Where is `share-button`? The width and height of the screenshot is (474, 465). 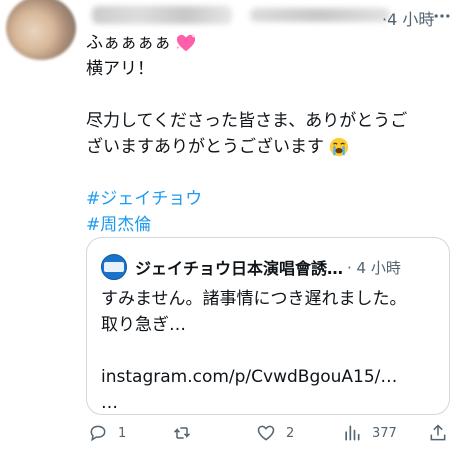
share-button is located at coordinates (438, 433).